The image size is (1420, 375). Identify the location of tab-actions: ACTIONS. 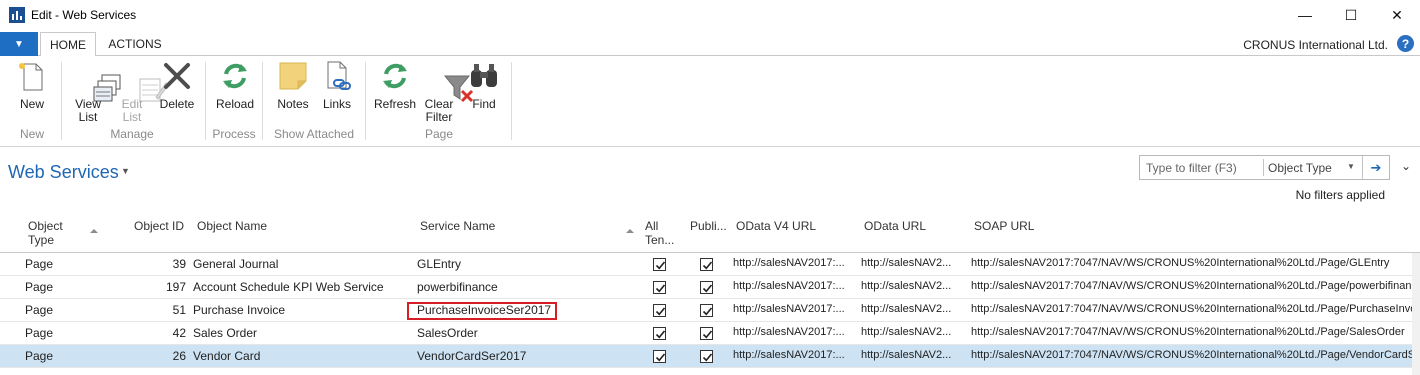
(135, 44).